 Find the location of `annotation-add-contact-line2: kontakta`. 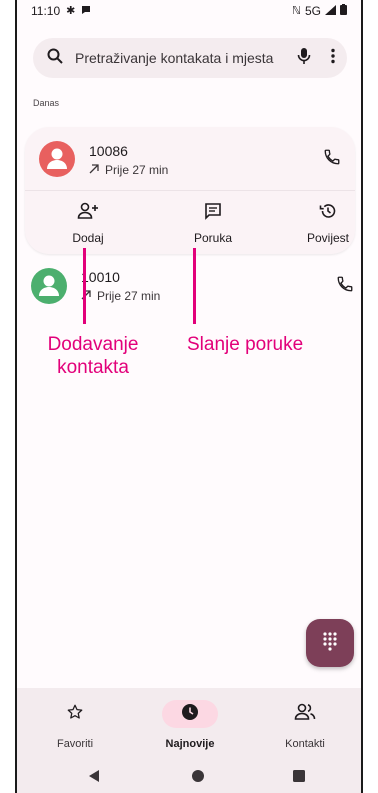

annotation-add-contact-line2: kontakta is located at coordinates (93, 367).